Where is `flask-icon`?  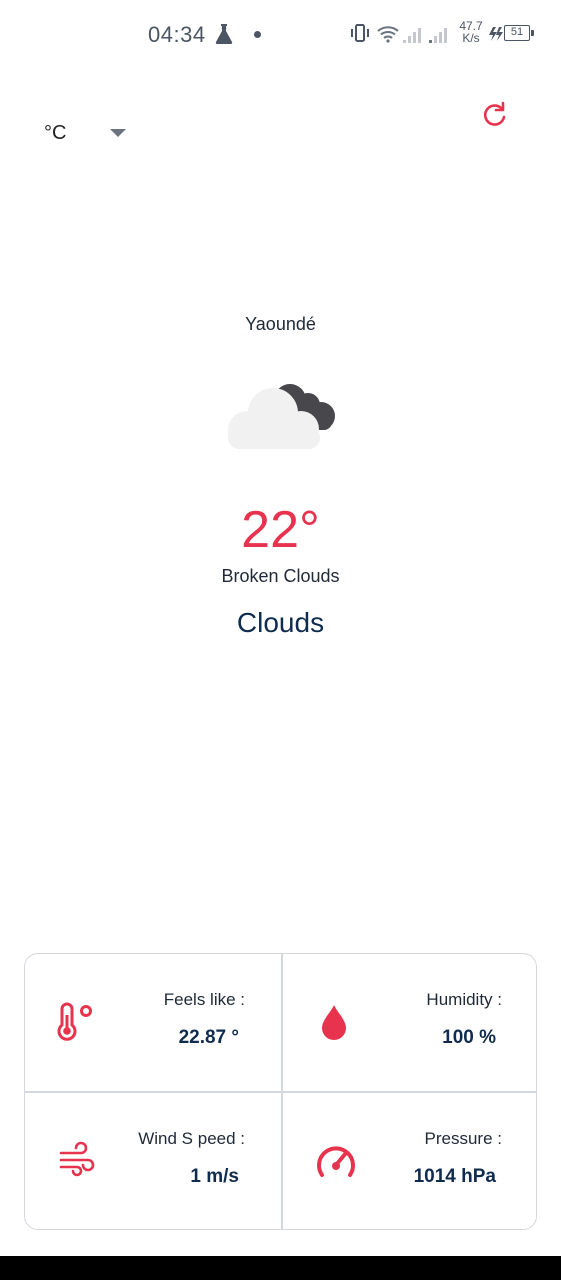 flask-icon is located at coordinates (224, 36).